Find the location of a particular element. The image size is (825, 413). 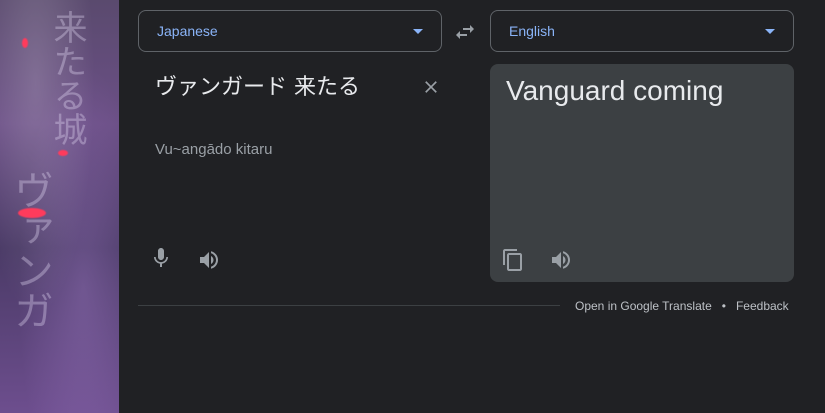

translated-text: Vanguard coming is located at coordinates (615, 90).